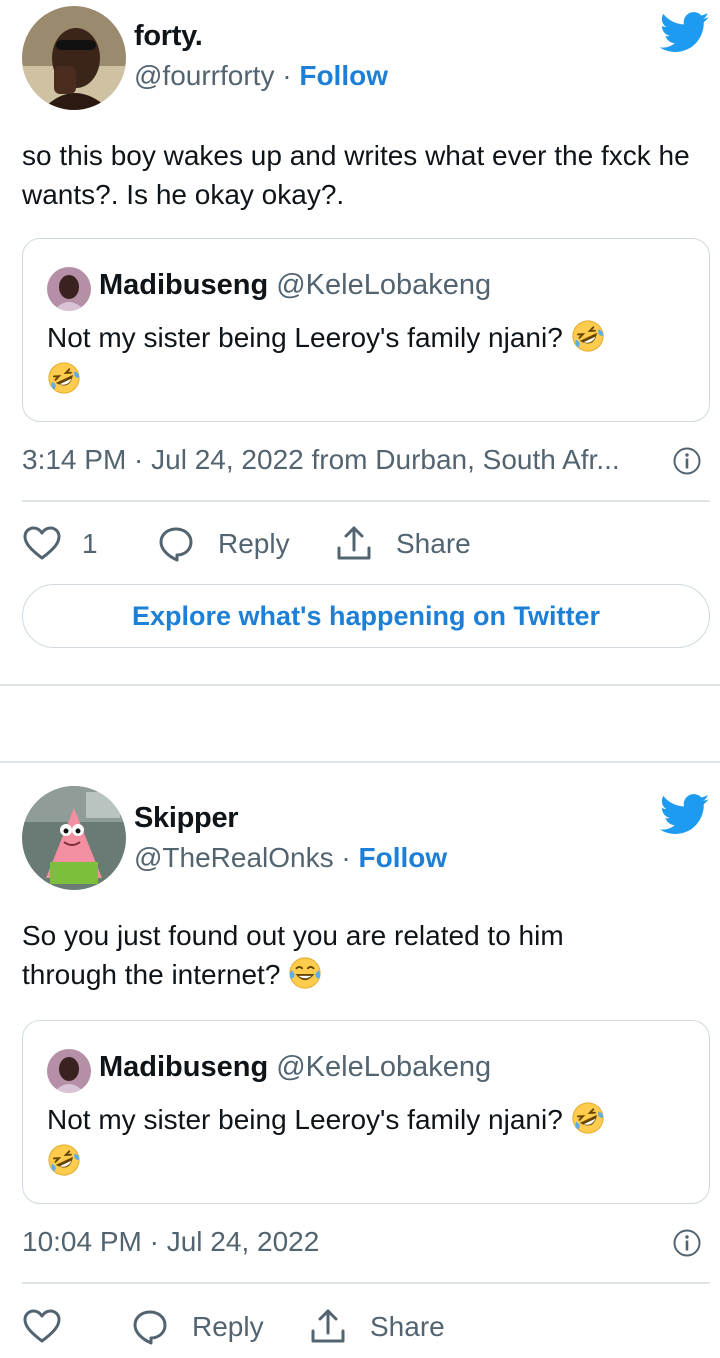 The width and height of the screenshot is (720, 1358). What do you see at coordinates (366, 616) in the screenshot?
I see `explore-button: Explore what's happening on Twitter` at bounding box center [366, 616].